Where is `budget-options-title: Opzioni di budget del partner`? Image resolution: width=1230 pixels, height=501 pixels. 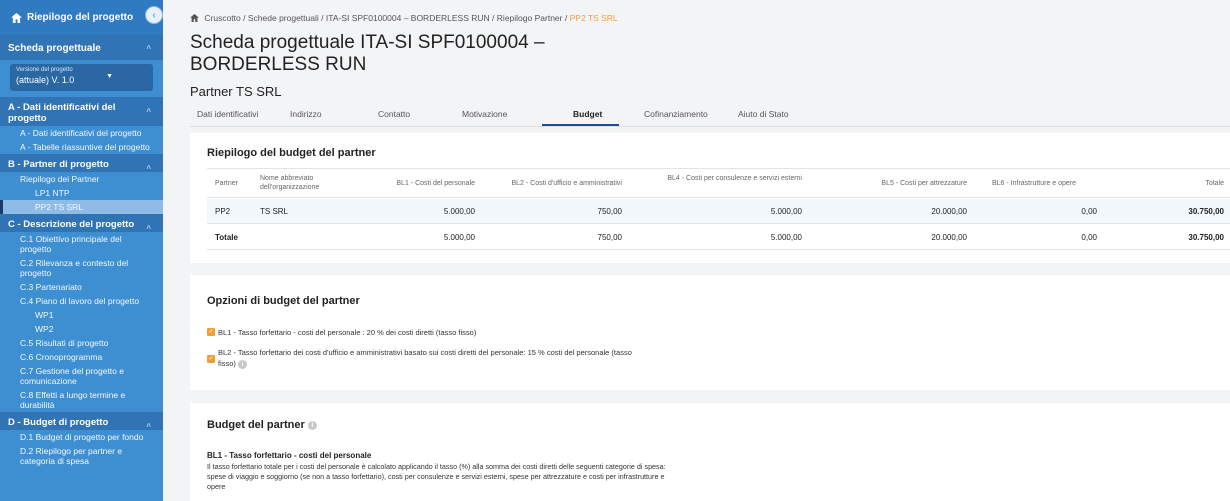 budget-options-title: Opzioni di budget del partner is located at coordinates (283, 301).